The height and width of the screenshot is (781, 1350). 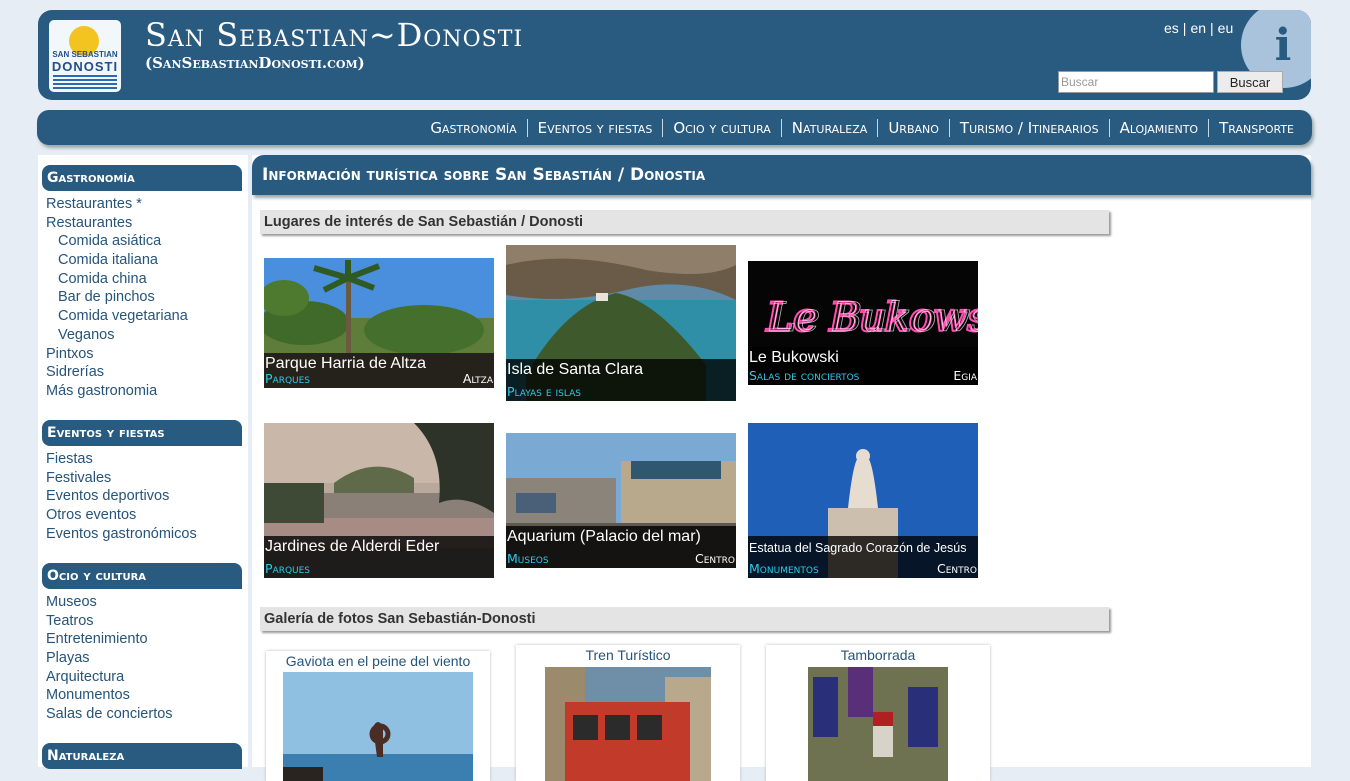 I want to click on logo-line2: DONOSTI, so click(x=85, y=66).